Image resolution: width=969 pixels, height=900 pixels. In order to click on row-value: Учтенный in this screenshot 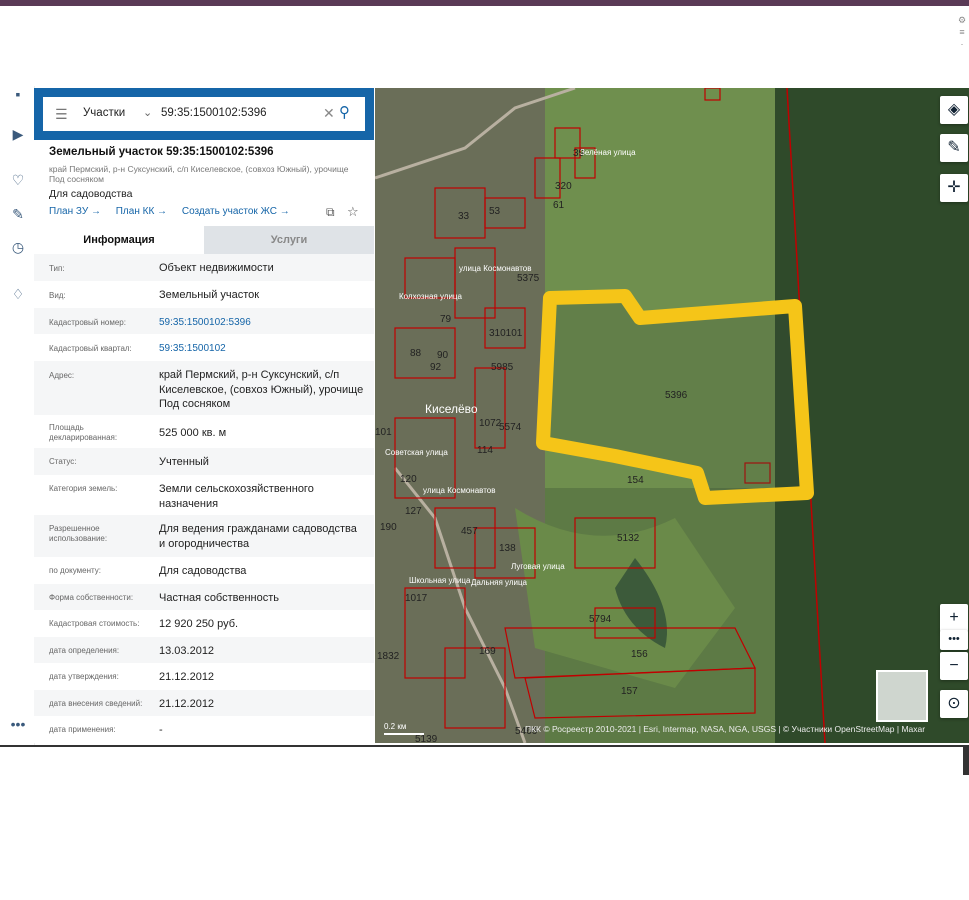, I will do `click(184, 462)`.